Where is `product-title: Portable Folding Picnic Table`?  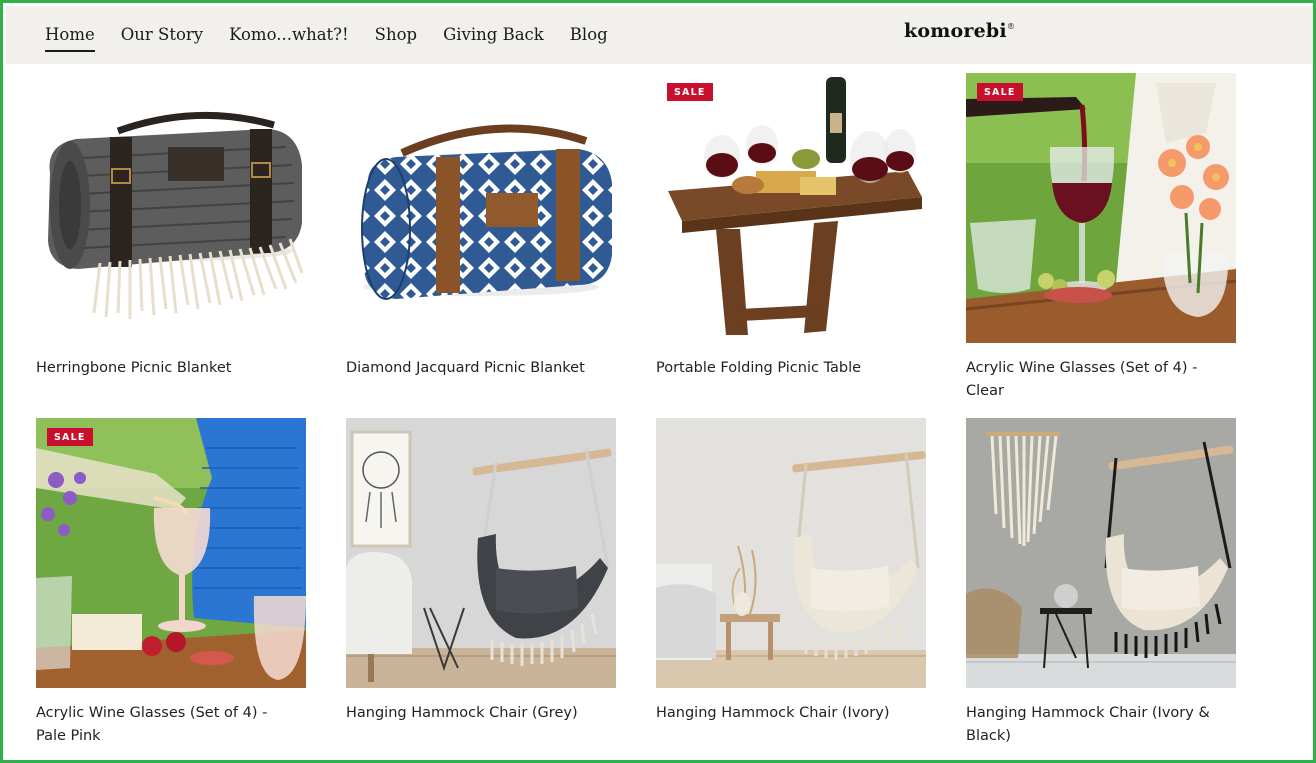 product-title: Portable Folding Picnic Table is located at coordinates (788, 368).